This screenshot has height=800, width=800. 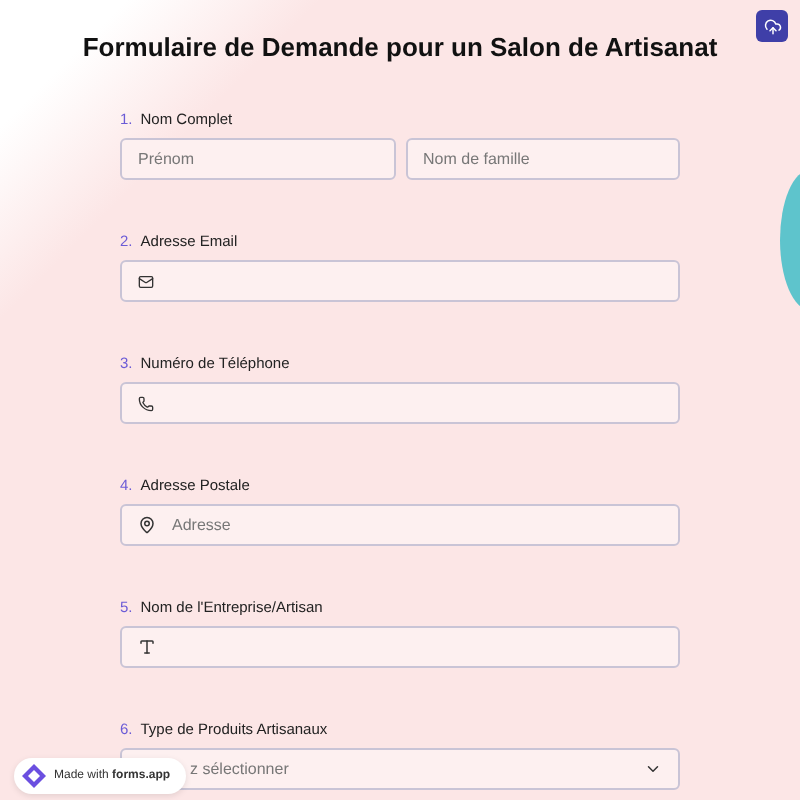 I want to click on input-field: Adresse, so click(x=400, y=525).